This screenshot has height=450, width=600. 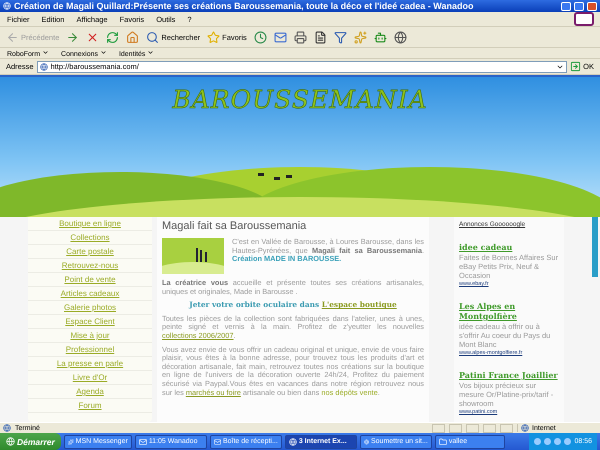 I want to click on back-arrow-icon, so click(x=12, y=37).